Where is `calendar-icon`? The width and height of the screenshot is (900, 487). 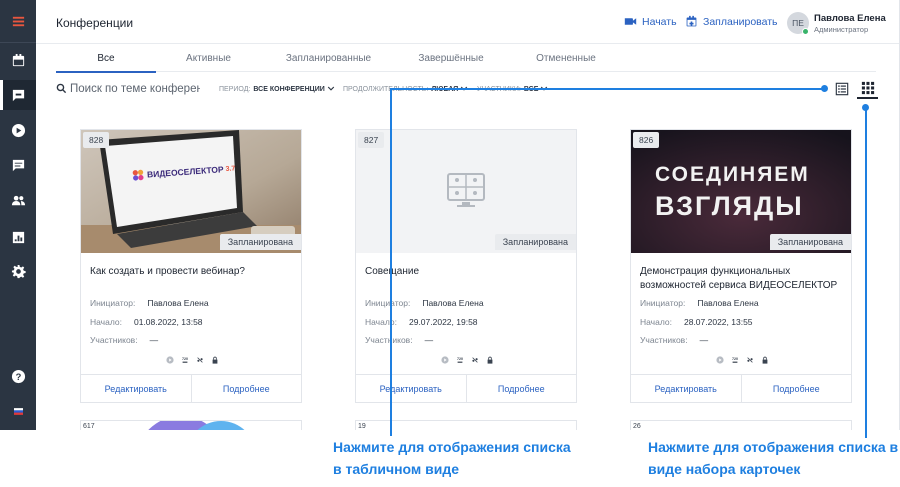
calendar-icon is located at coordinates (18, 59).